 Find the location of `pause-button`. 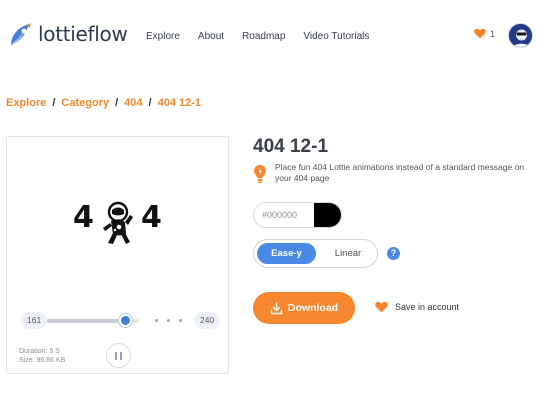

pause-button is located at coordinates (118, 355).